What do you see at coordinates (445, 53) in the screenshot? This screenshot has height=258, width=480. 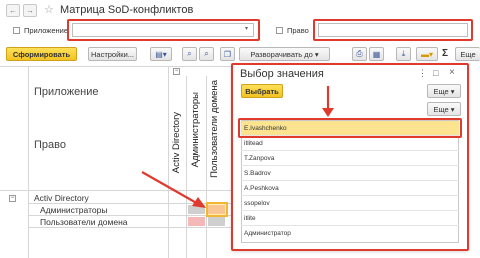 I see `sum-icon: Σ` at bounding box center [445, 53].